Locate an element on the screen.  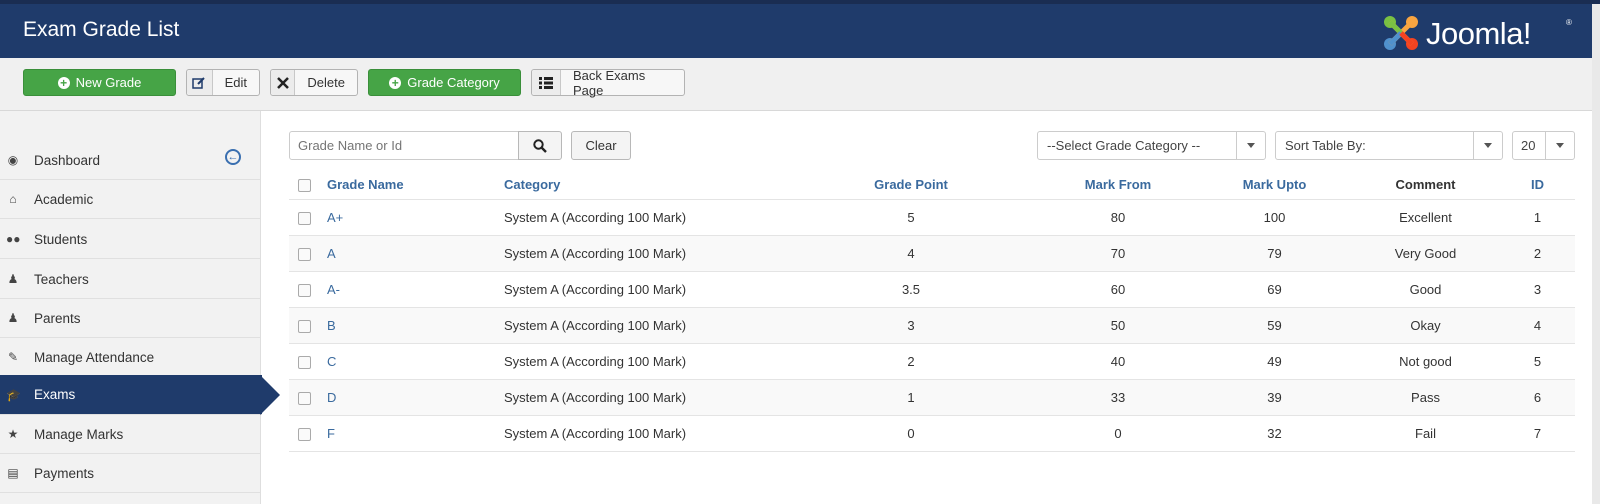
search-input is located at coordinates (404, 145).